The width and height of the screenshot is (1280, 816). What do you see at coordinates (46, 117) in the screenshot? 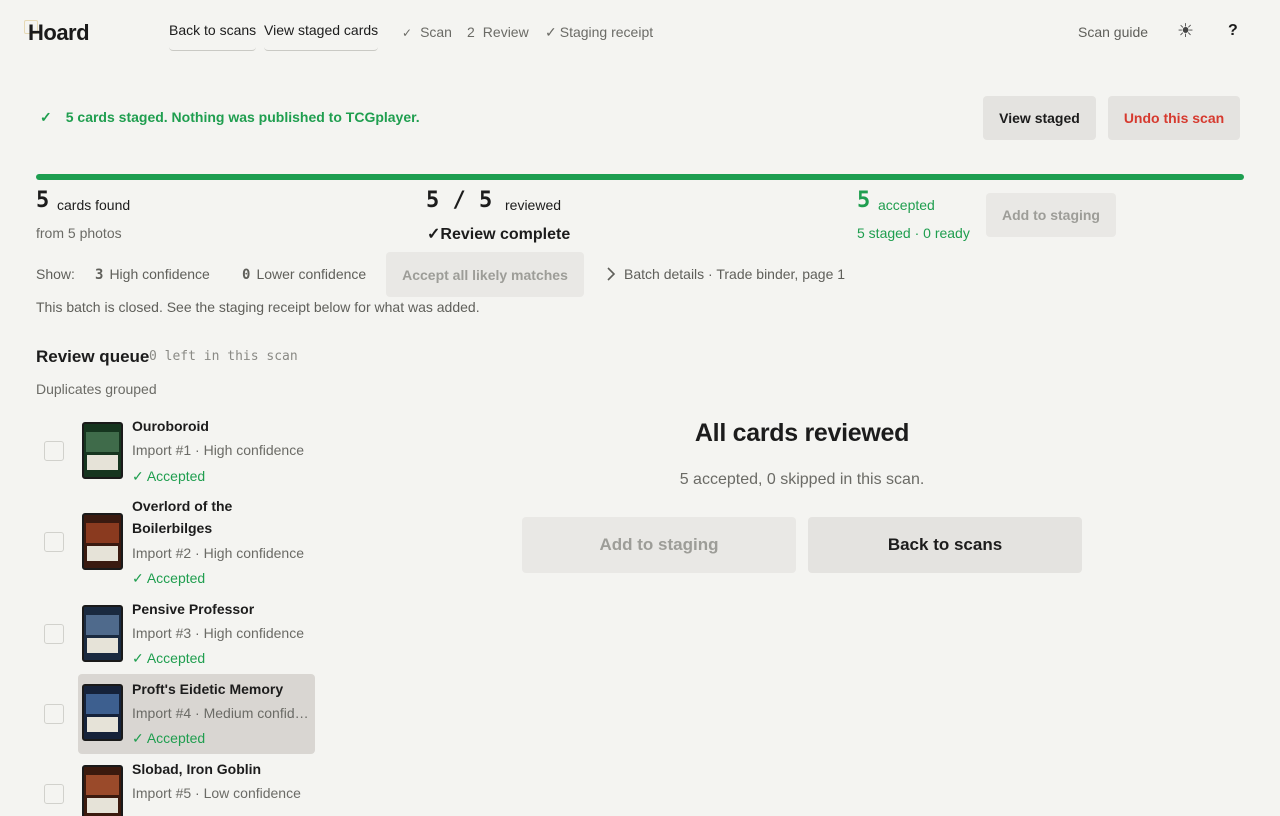
I see `success-check-icon: ✓` at bounding box center [46, 117].